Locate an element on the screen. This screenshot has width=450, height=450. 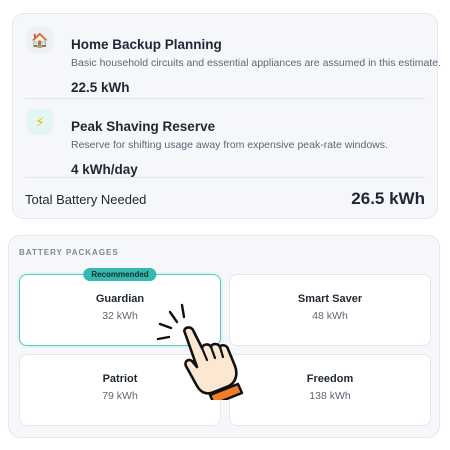
item-value: 22.5 kWh is located at coordinates (100, 87).